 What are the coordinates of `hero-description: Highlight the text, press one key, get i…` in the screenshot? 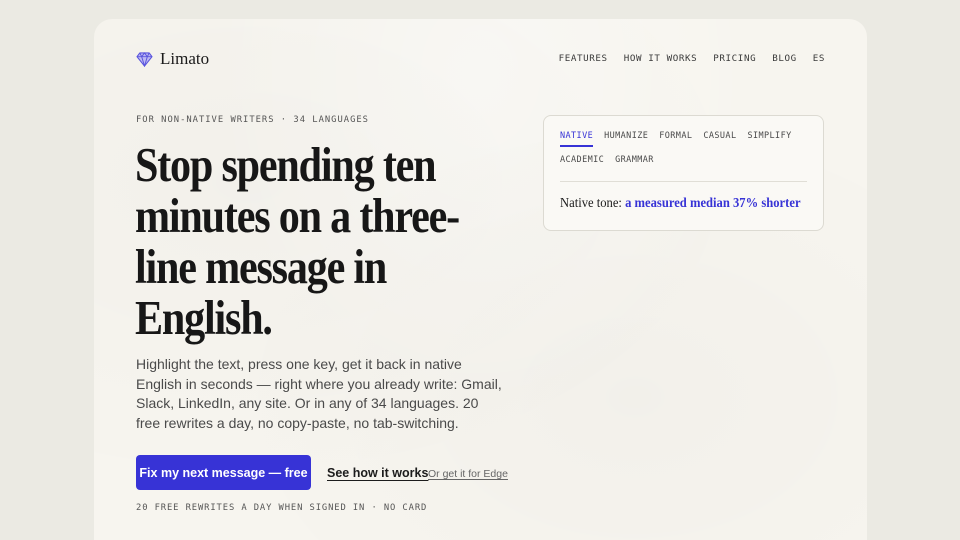 It's located at (319, 393).